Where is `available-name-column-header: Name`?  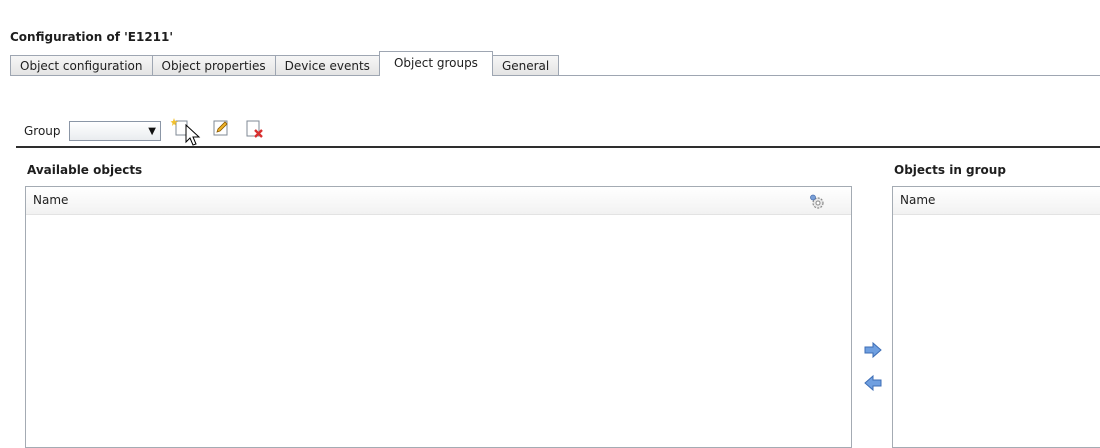
available-name-column-header: Name is located at coordinates (438, 201).